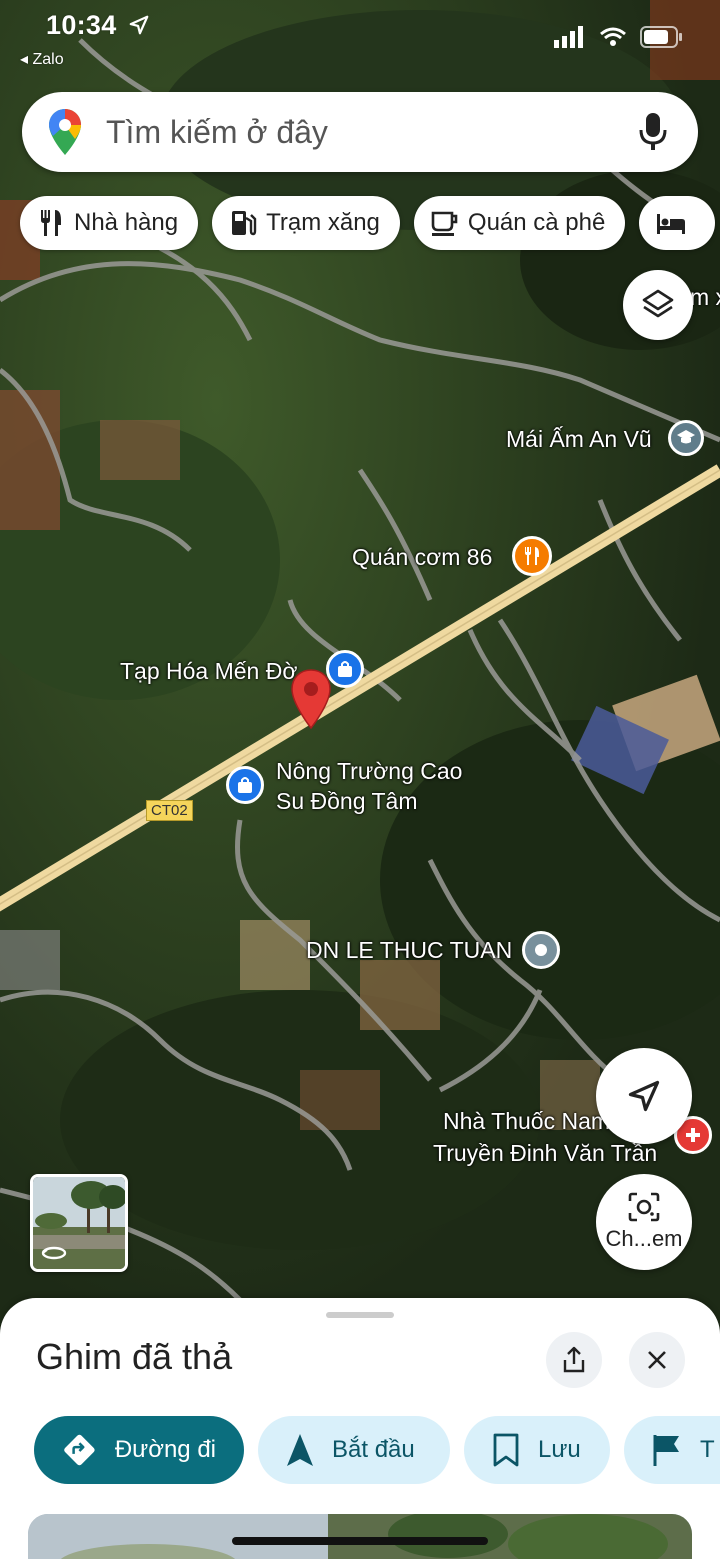  I want to click on location-arrow-icon, so click(139, 25).